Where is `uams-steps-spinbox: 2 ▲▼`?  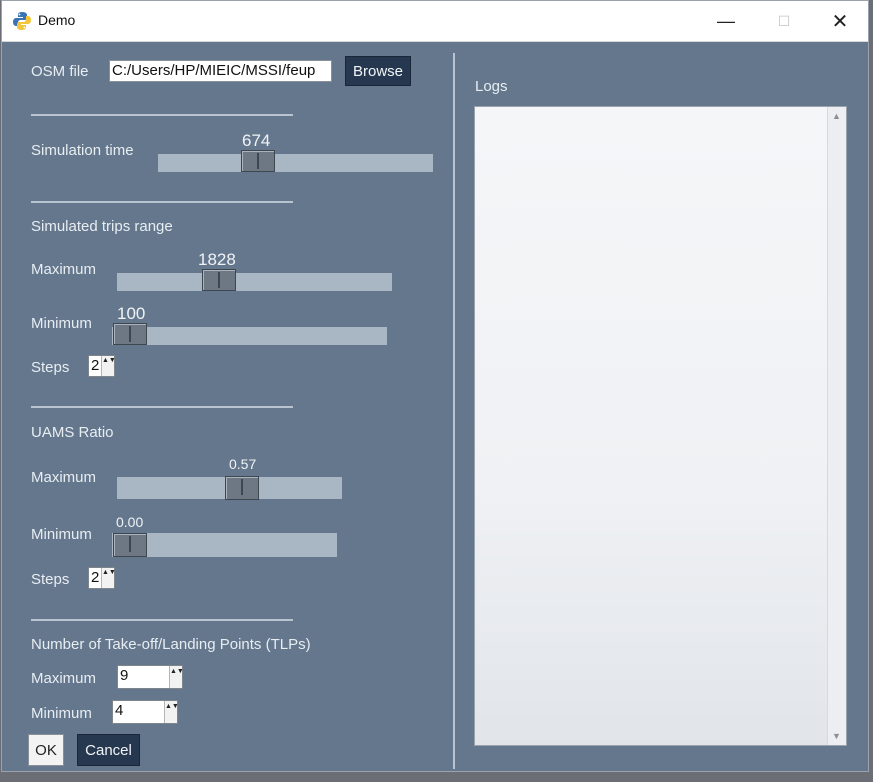 uams-steps-spinbox: 2 ▲▼ is located at coordinates (102, 578).